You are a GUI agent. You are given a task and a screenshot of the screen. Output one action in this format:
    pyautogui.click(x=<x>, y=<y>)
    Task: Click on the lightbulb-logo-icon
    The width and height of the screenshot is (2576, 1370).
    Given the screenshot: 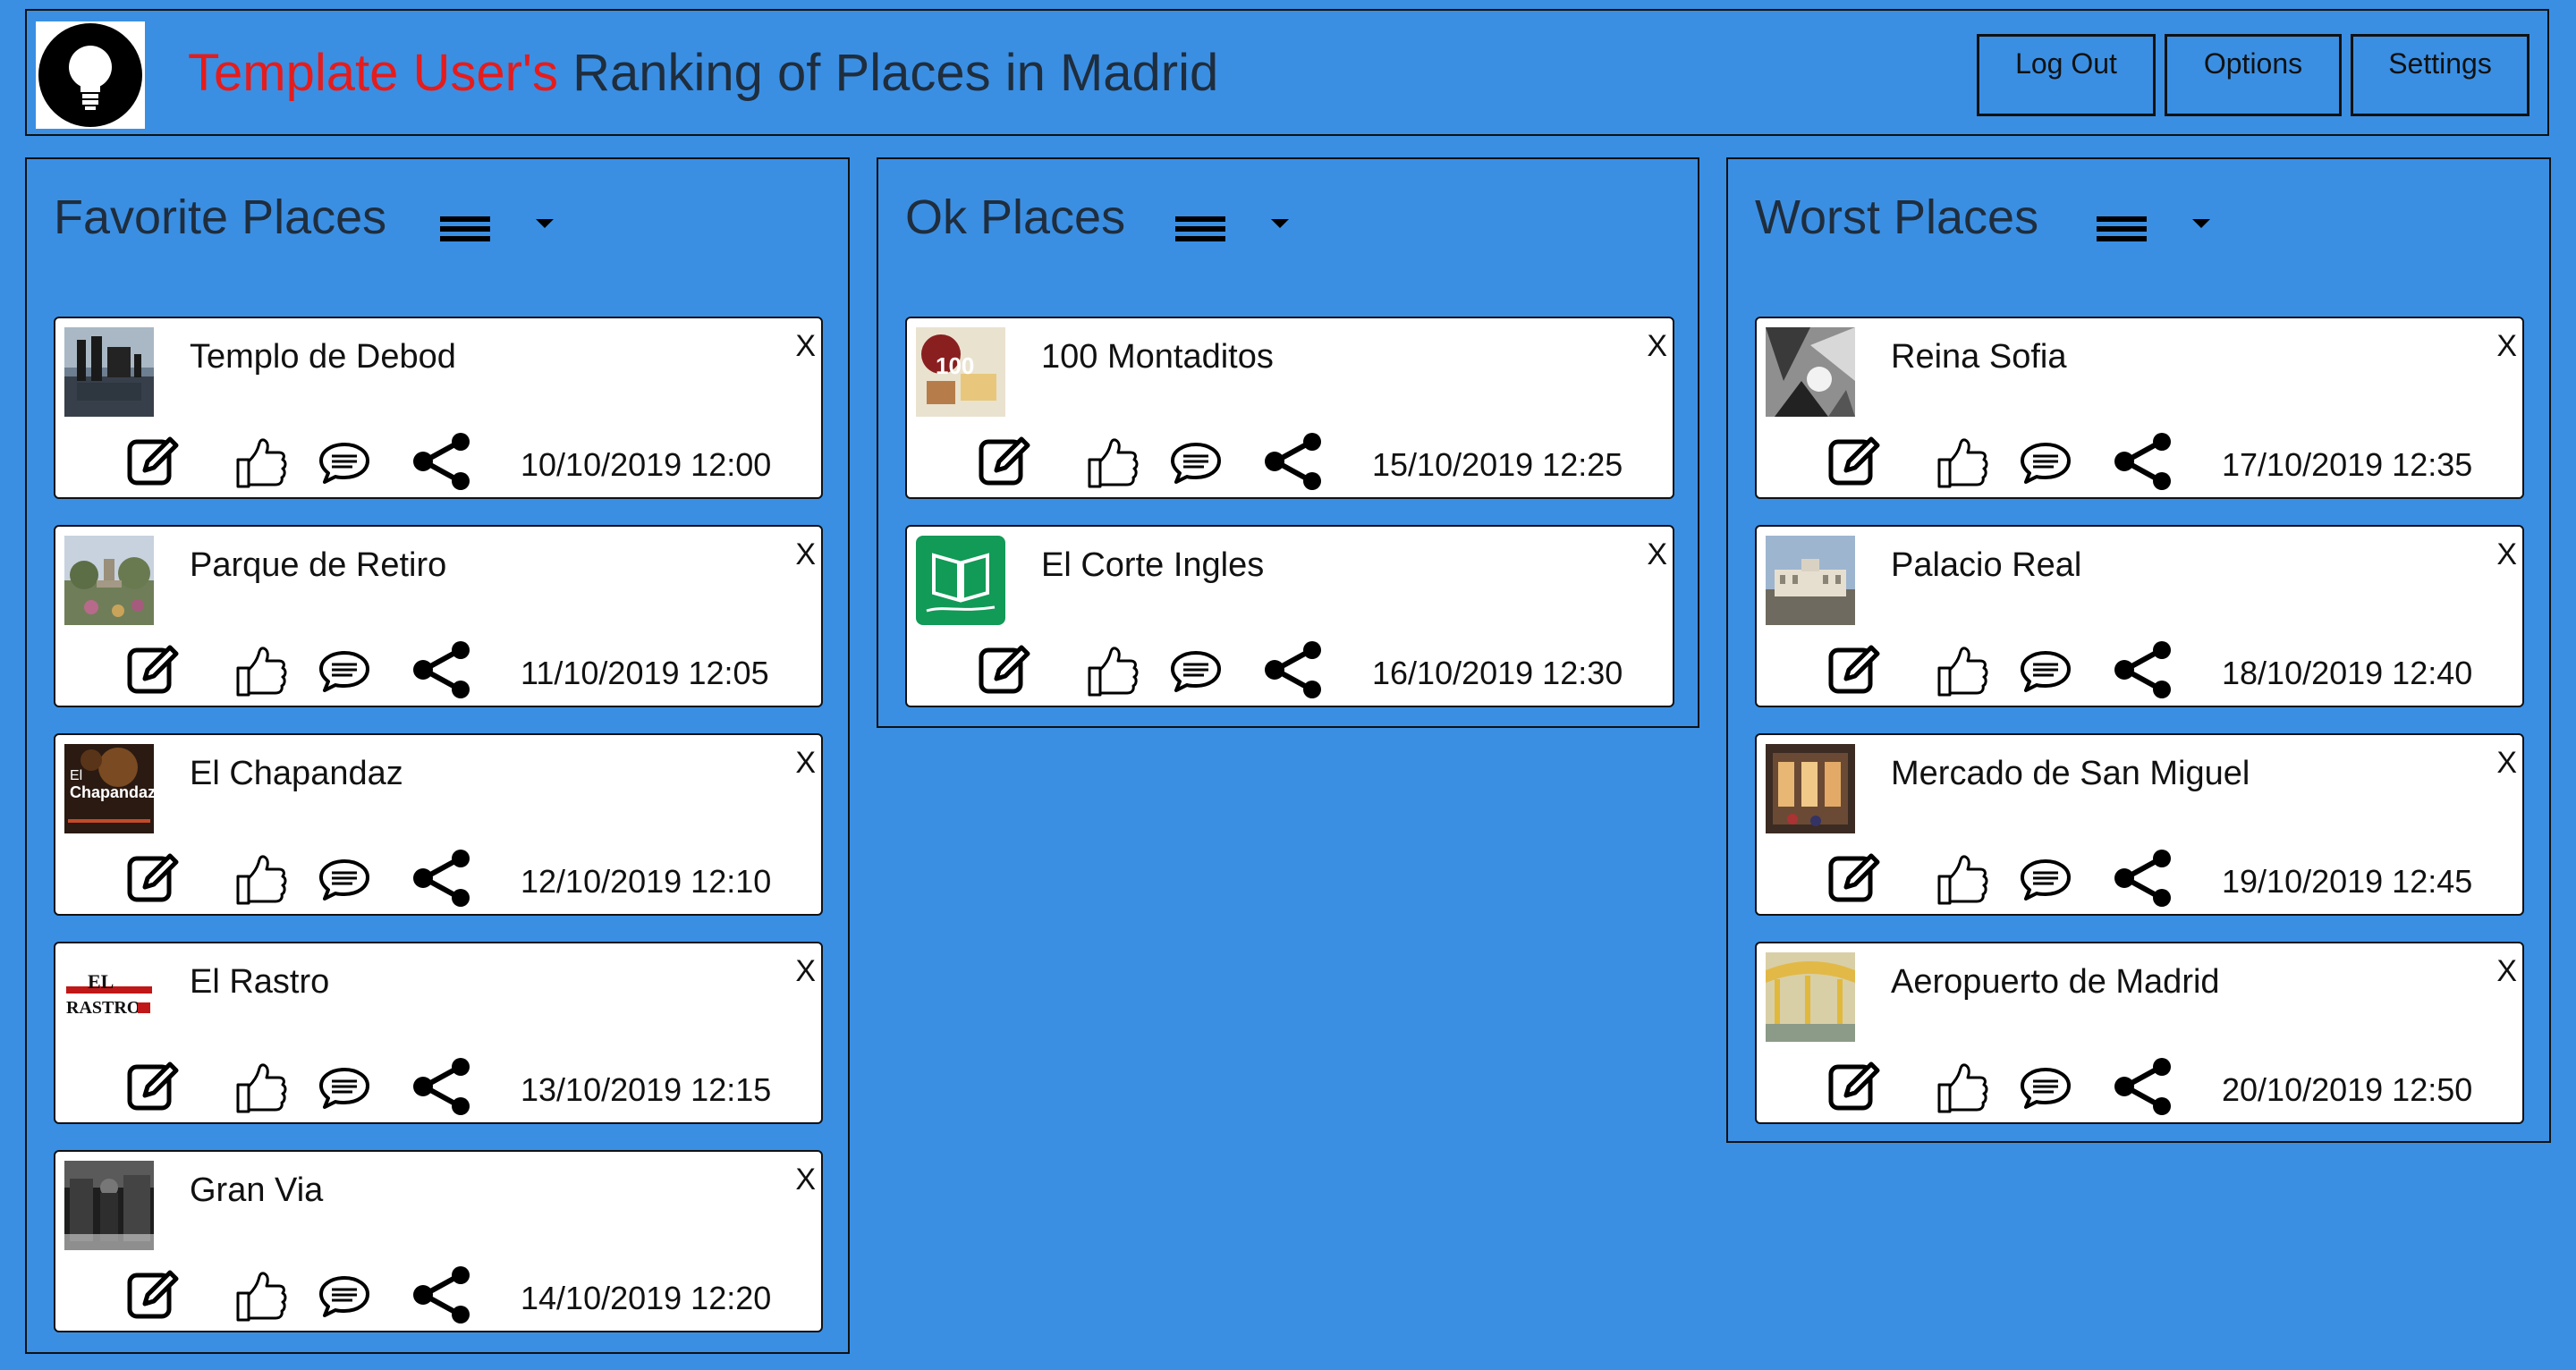 What is the action you would take?
    pyautogui.click(x=90, y=75)
    